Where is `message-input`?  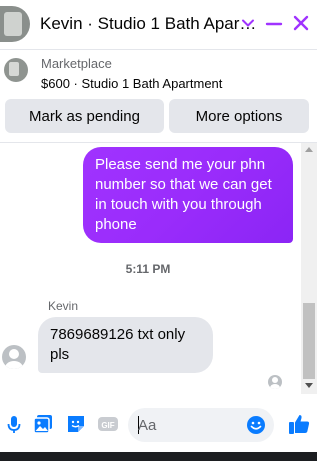 message-input is located at coordinates (190, 425).